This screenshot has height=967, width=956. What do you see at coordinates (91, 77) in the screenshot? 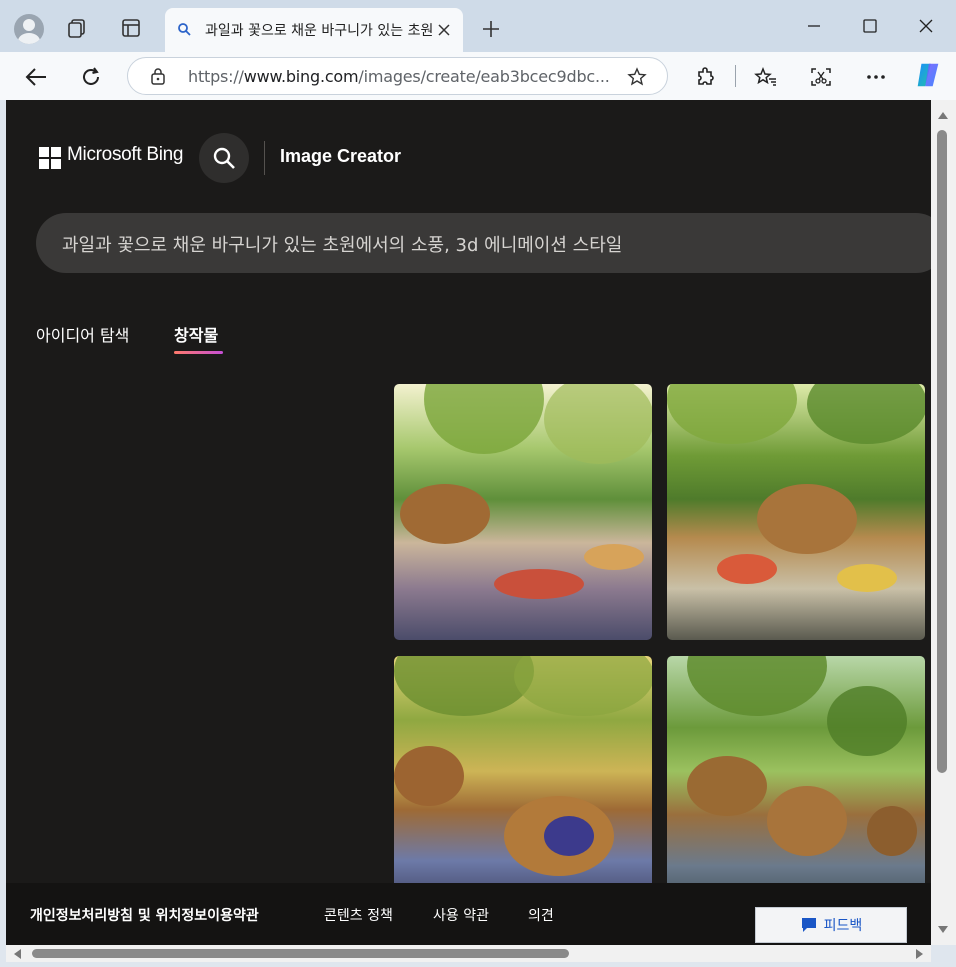
I see `refresh-button` at bounding box center [91, 77].